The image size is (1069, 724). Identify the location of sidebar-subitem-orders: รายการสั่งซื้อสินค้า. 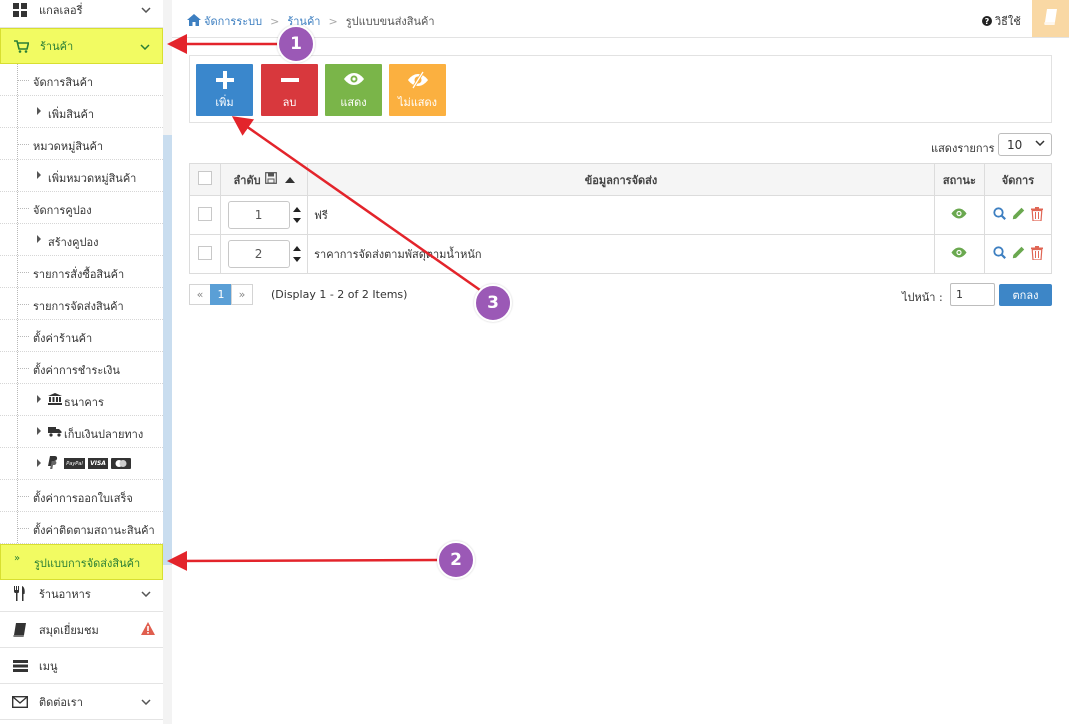
(81, 272).